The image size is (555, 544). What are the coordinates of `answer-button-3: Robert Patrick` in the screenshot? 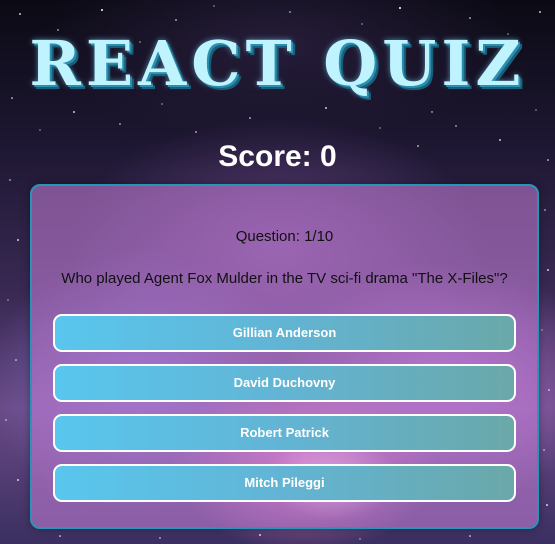 It's located at (284, 433).